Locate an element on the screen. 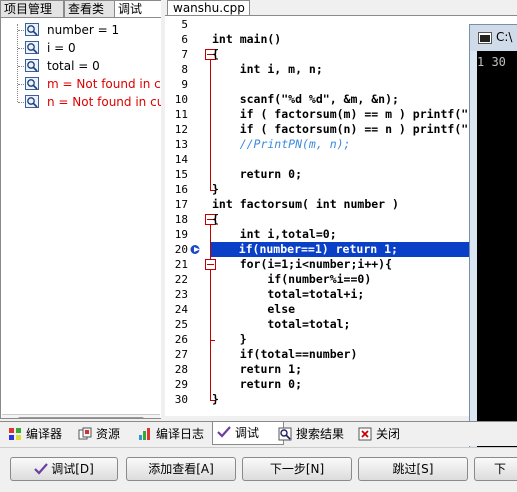 The width and height of the screenshot is (517, 492). line-number: 23 is located at coordinates (181, 294).